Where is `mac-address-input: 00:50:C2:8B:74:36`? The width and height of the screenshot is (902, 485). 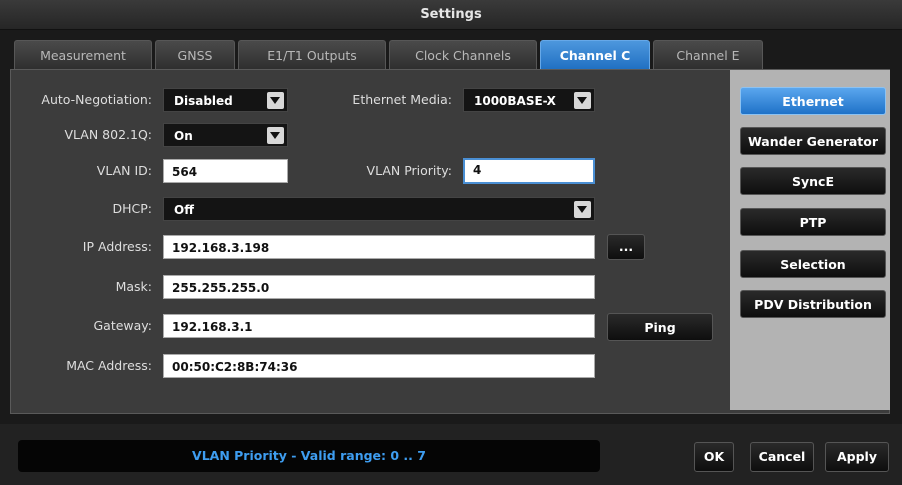 mac-address-input: 00:50:C2:8B:74:36 is located at coordinates (379, 366).